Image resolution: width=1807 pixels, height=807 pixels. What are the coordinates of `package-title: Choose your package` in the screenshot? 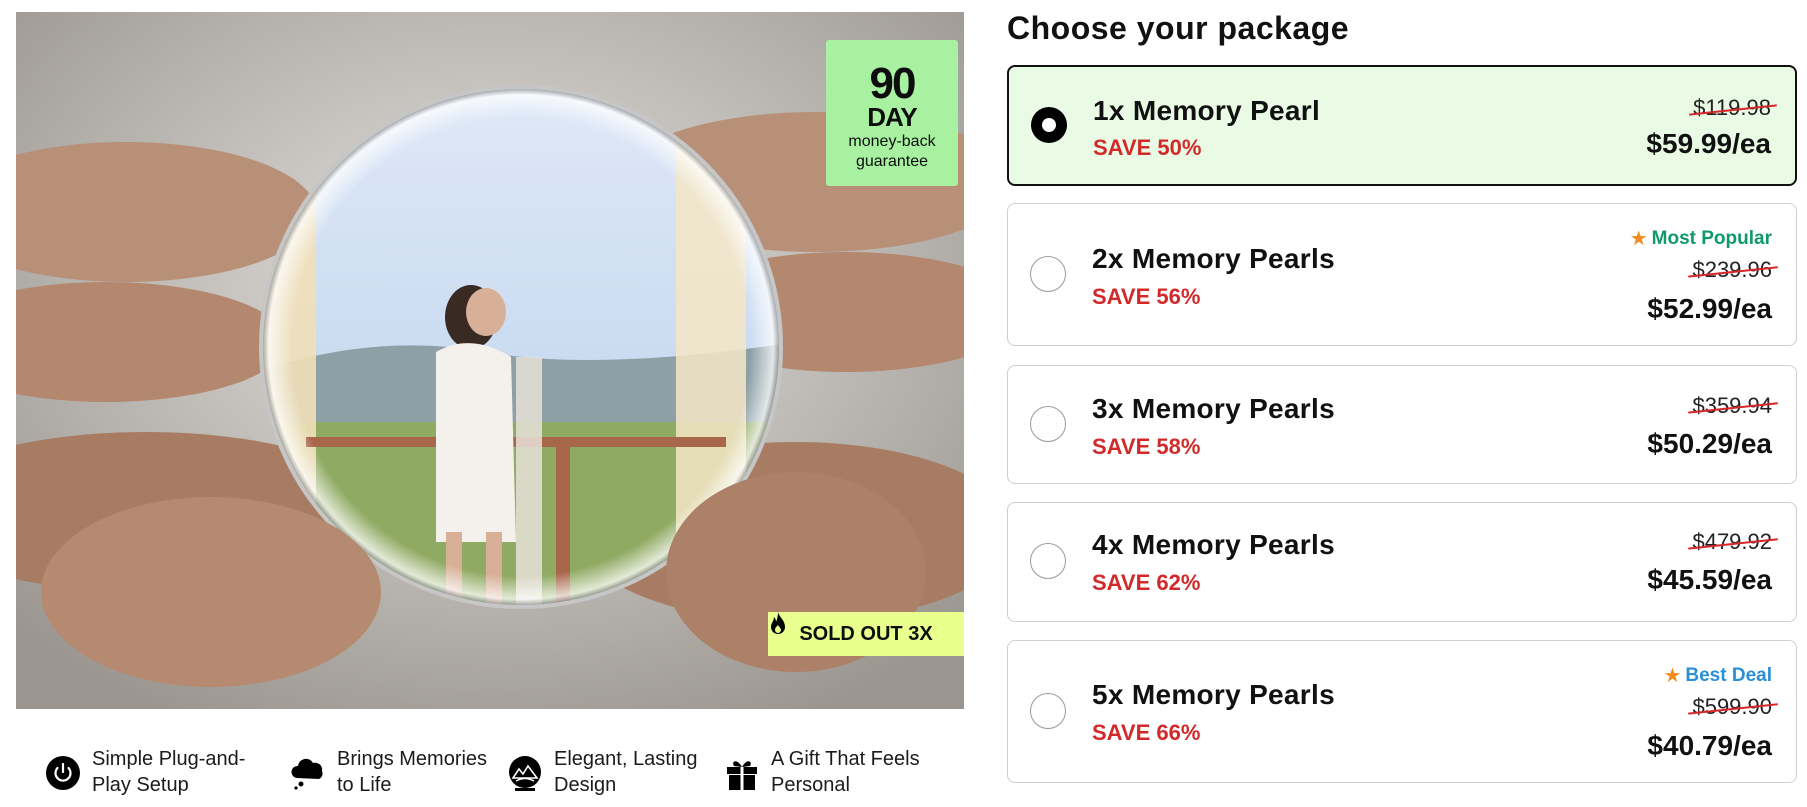 It's located at (1178, 28).